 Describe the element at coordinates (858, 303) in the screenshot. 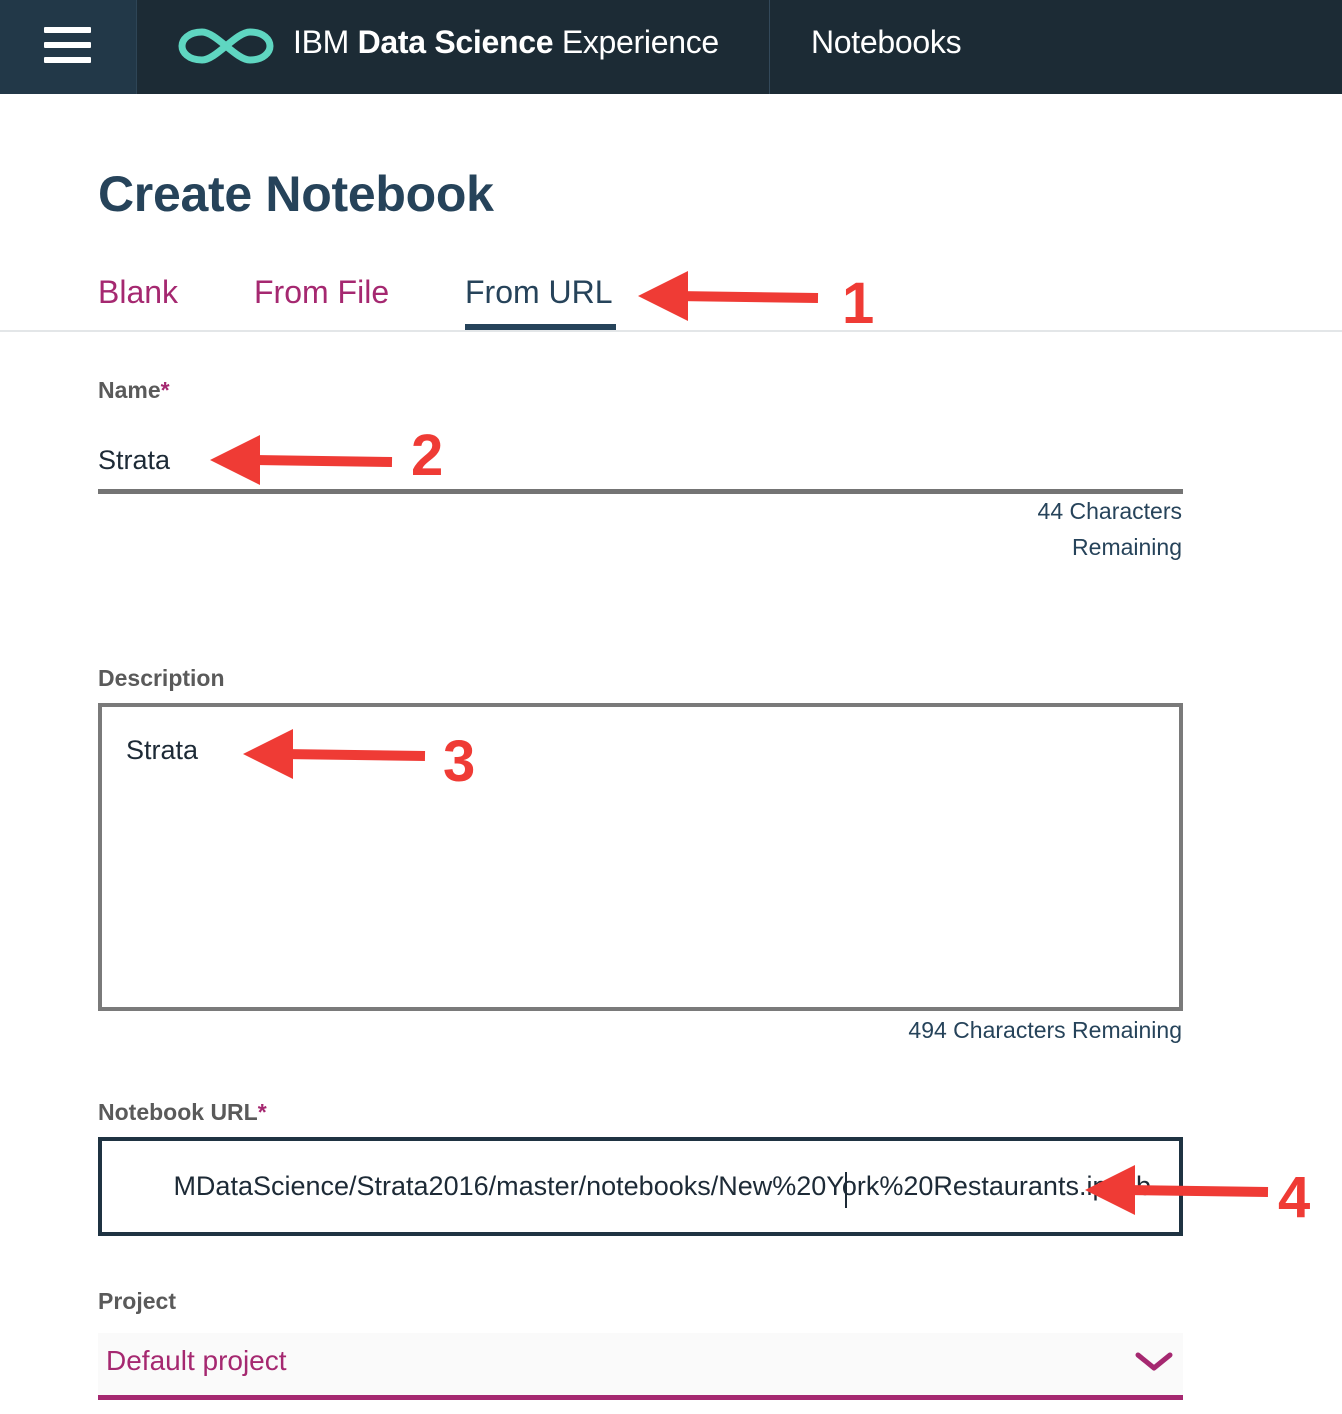

I see `annotation-number: 1` at that location.